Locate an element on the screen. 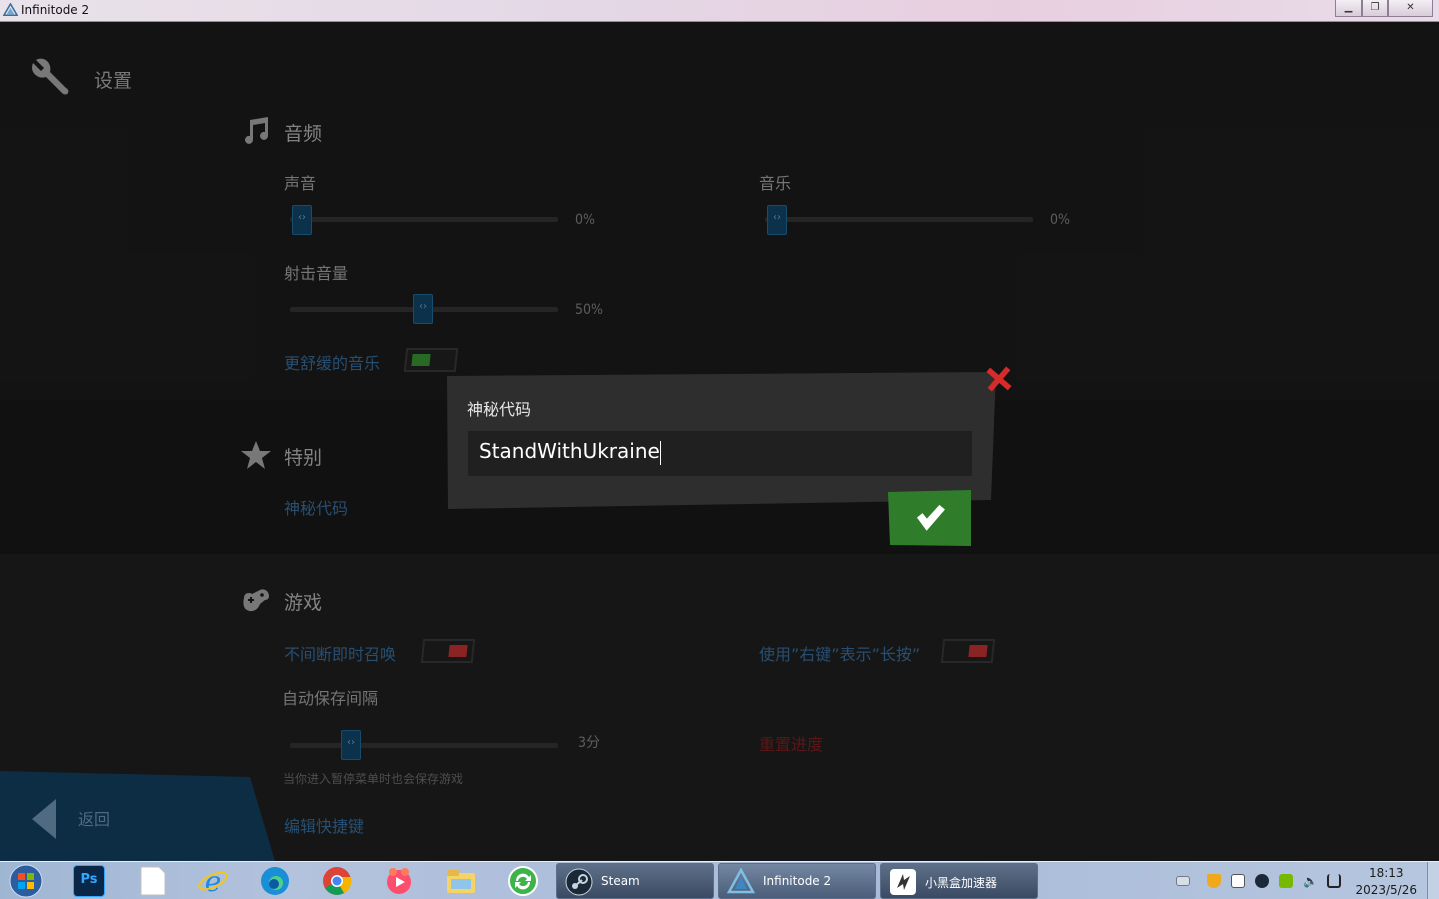  taskbar-task-accelerator: 小黑盒加速器 is located at coordinates (959, 881).